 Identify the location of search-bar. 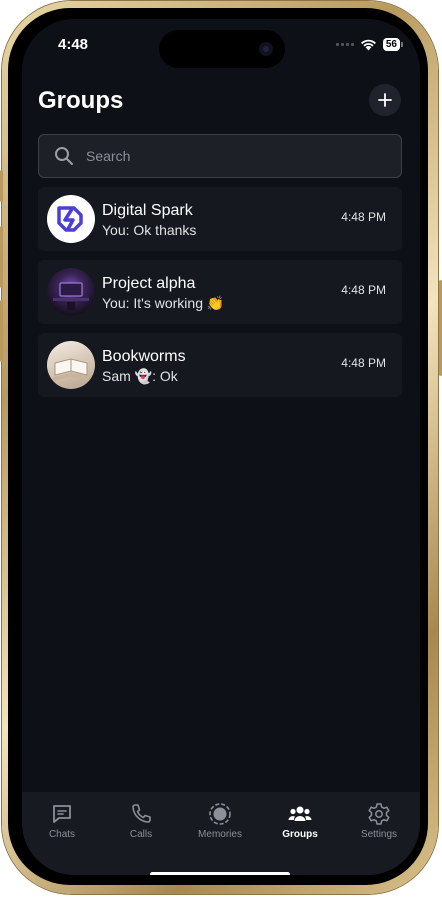
(220, 156).